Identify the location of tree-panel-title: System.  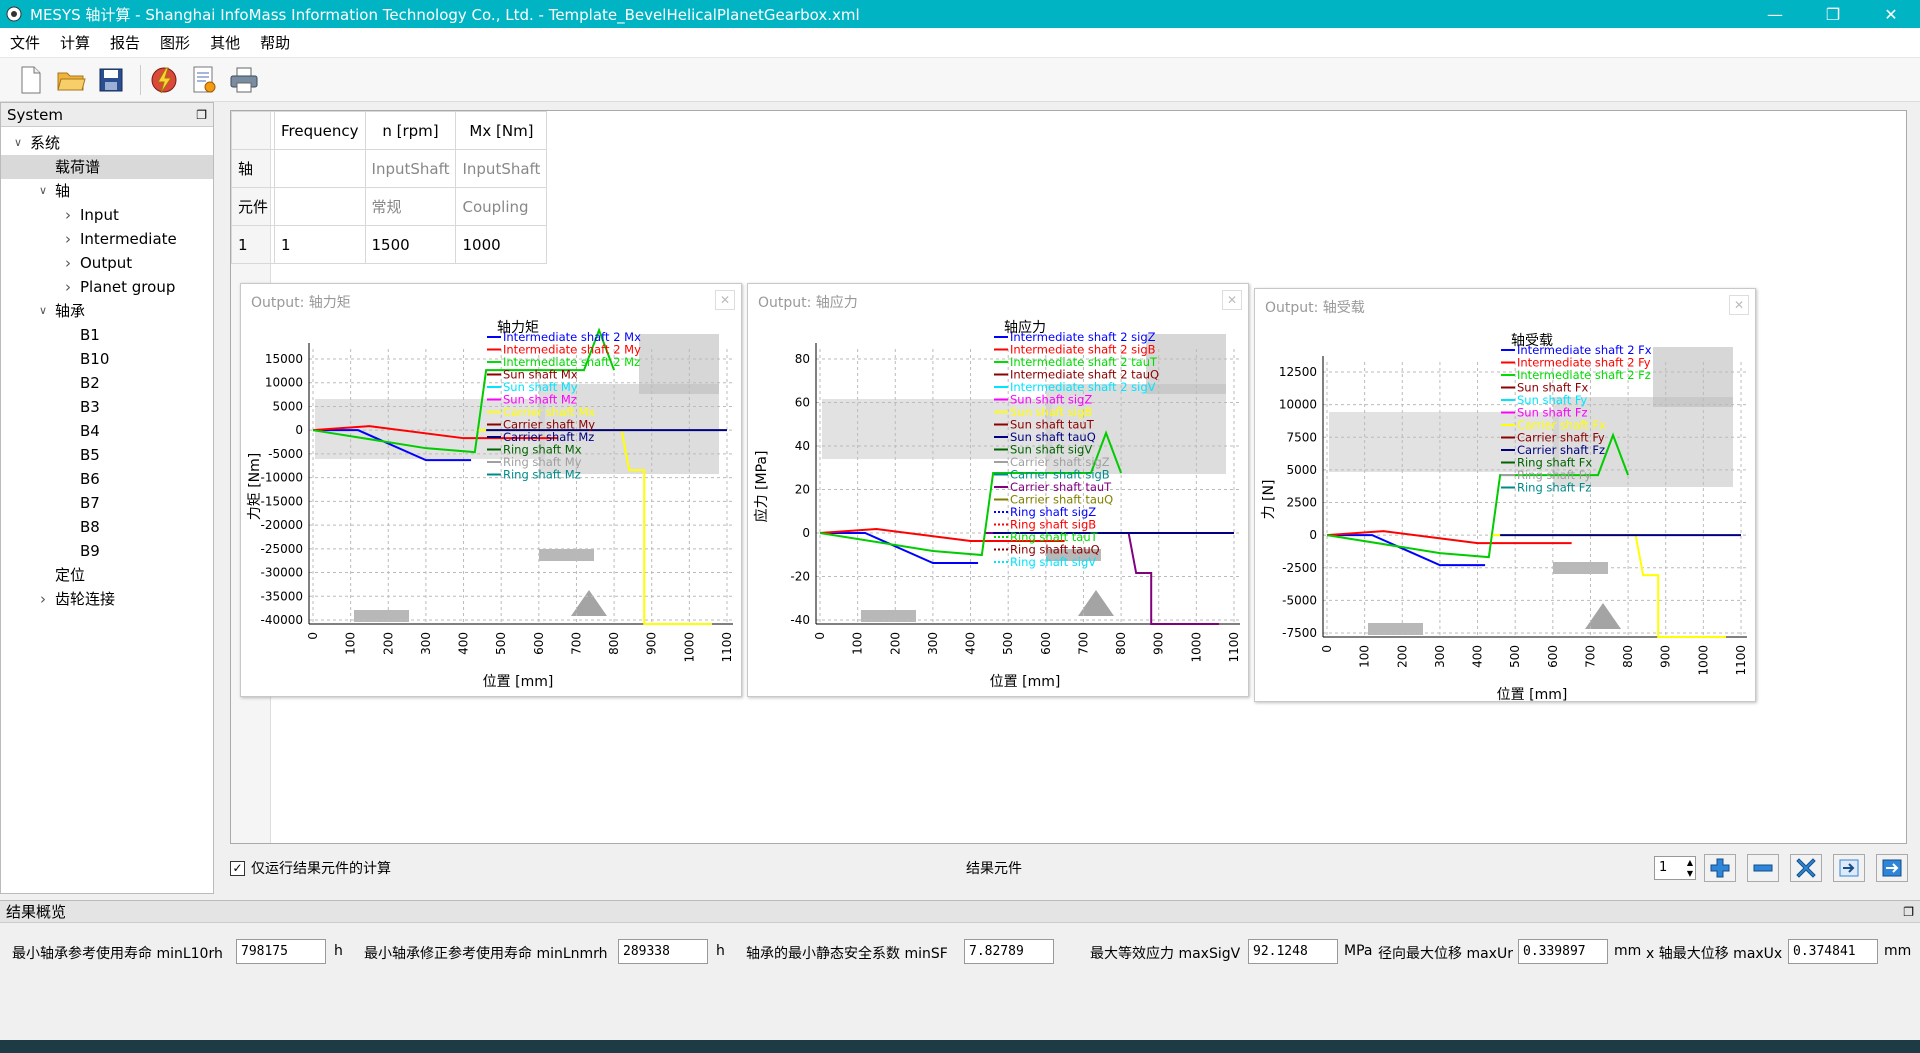
(35, 114).